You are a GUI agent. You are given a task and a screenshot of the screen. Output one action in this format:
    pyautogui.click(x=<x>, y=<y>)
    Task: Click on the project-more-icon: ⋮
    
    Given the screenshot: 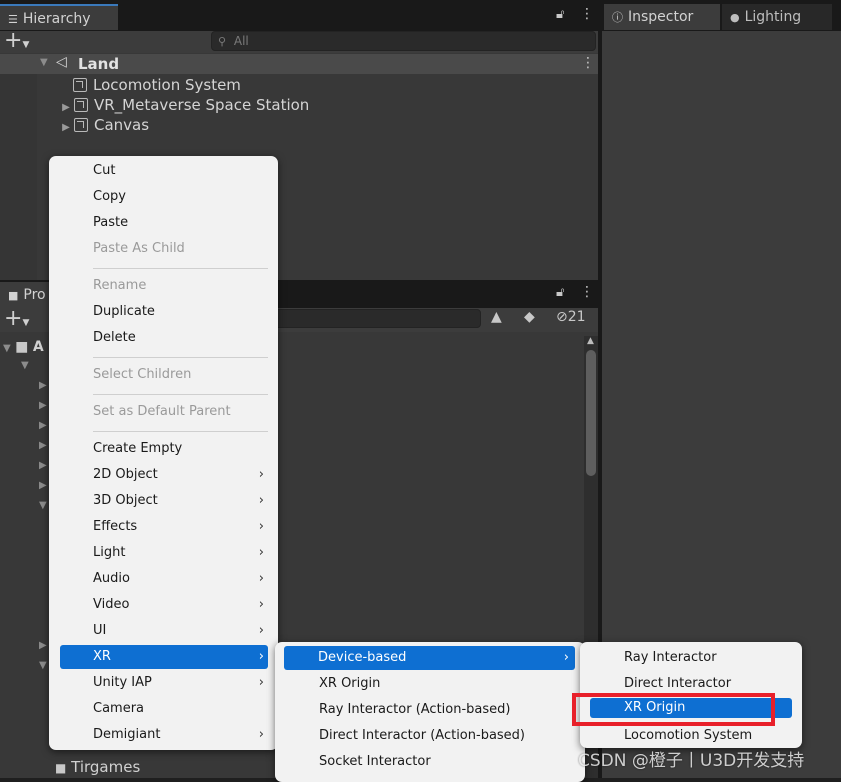 What is the action you would take?
    pyautogui.click(x=587, y=292)
    